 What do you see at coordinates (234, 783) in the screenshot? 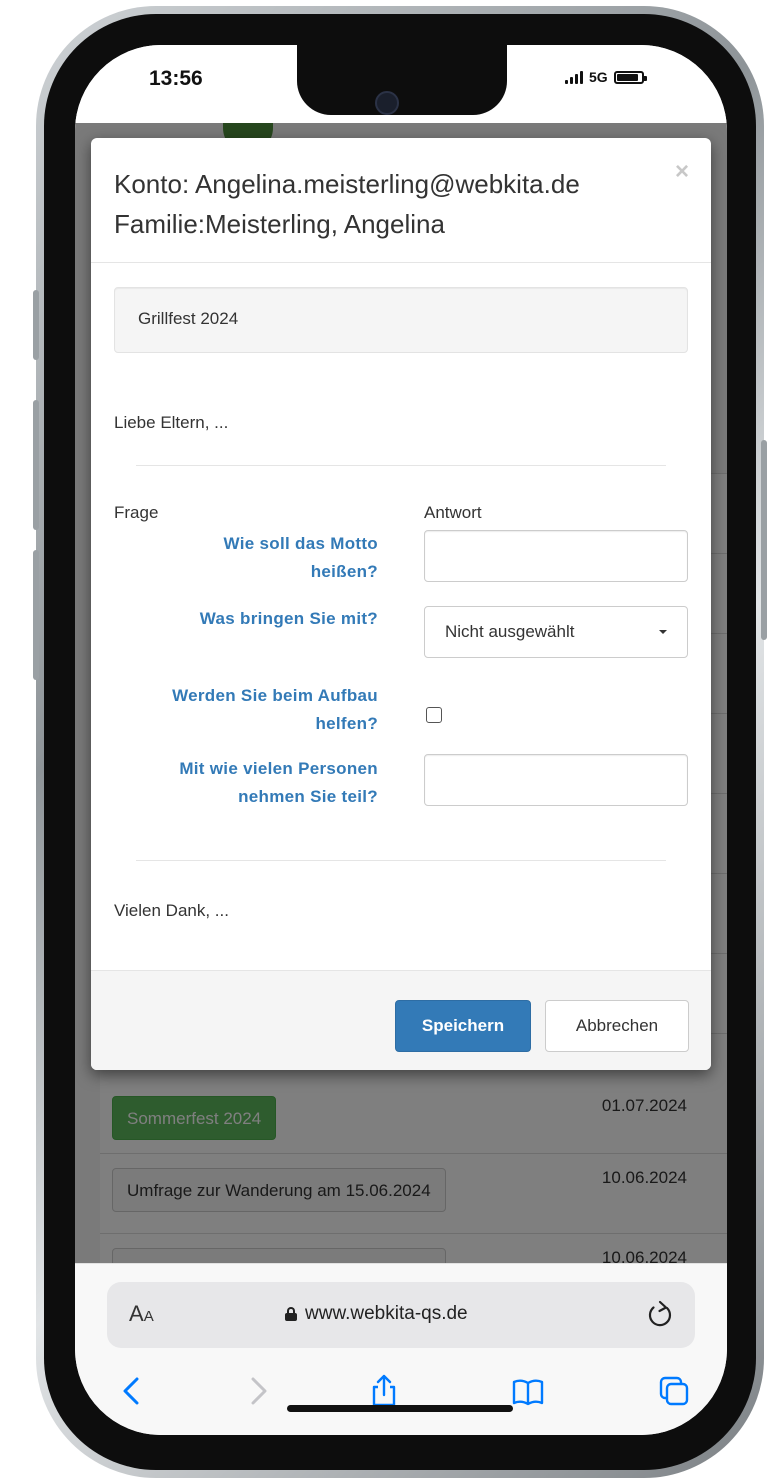
I see `question-label-personen: Mit wie vielen Personen nehmen Sie teil?` at bounding box center [234, 783].